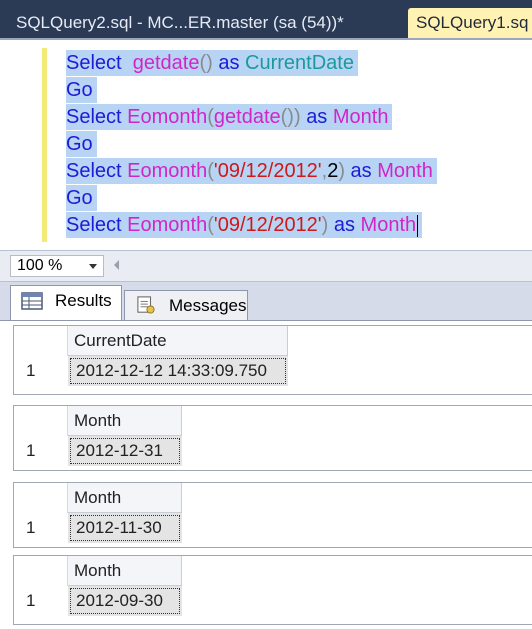  What do you see at coordinates (83, 300) in the screenshot?
I see `tab-results-label: Results` at bounding box center [83, 300].